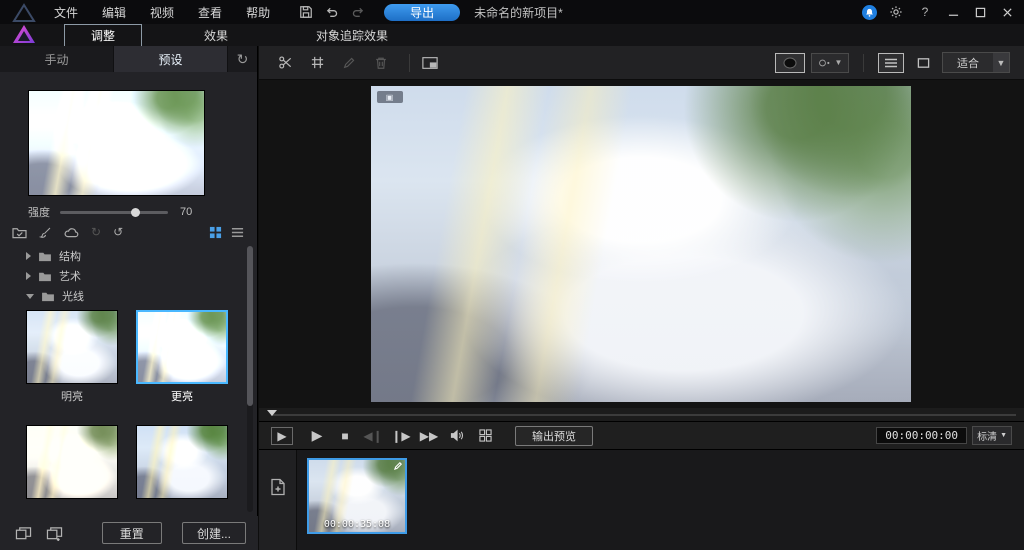 The height and width of the screenshot is (550, 1024). I want to click on preset-item-bright: 明亮, so click(72, 363).